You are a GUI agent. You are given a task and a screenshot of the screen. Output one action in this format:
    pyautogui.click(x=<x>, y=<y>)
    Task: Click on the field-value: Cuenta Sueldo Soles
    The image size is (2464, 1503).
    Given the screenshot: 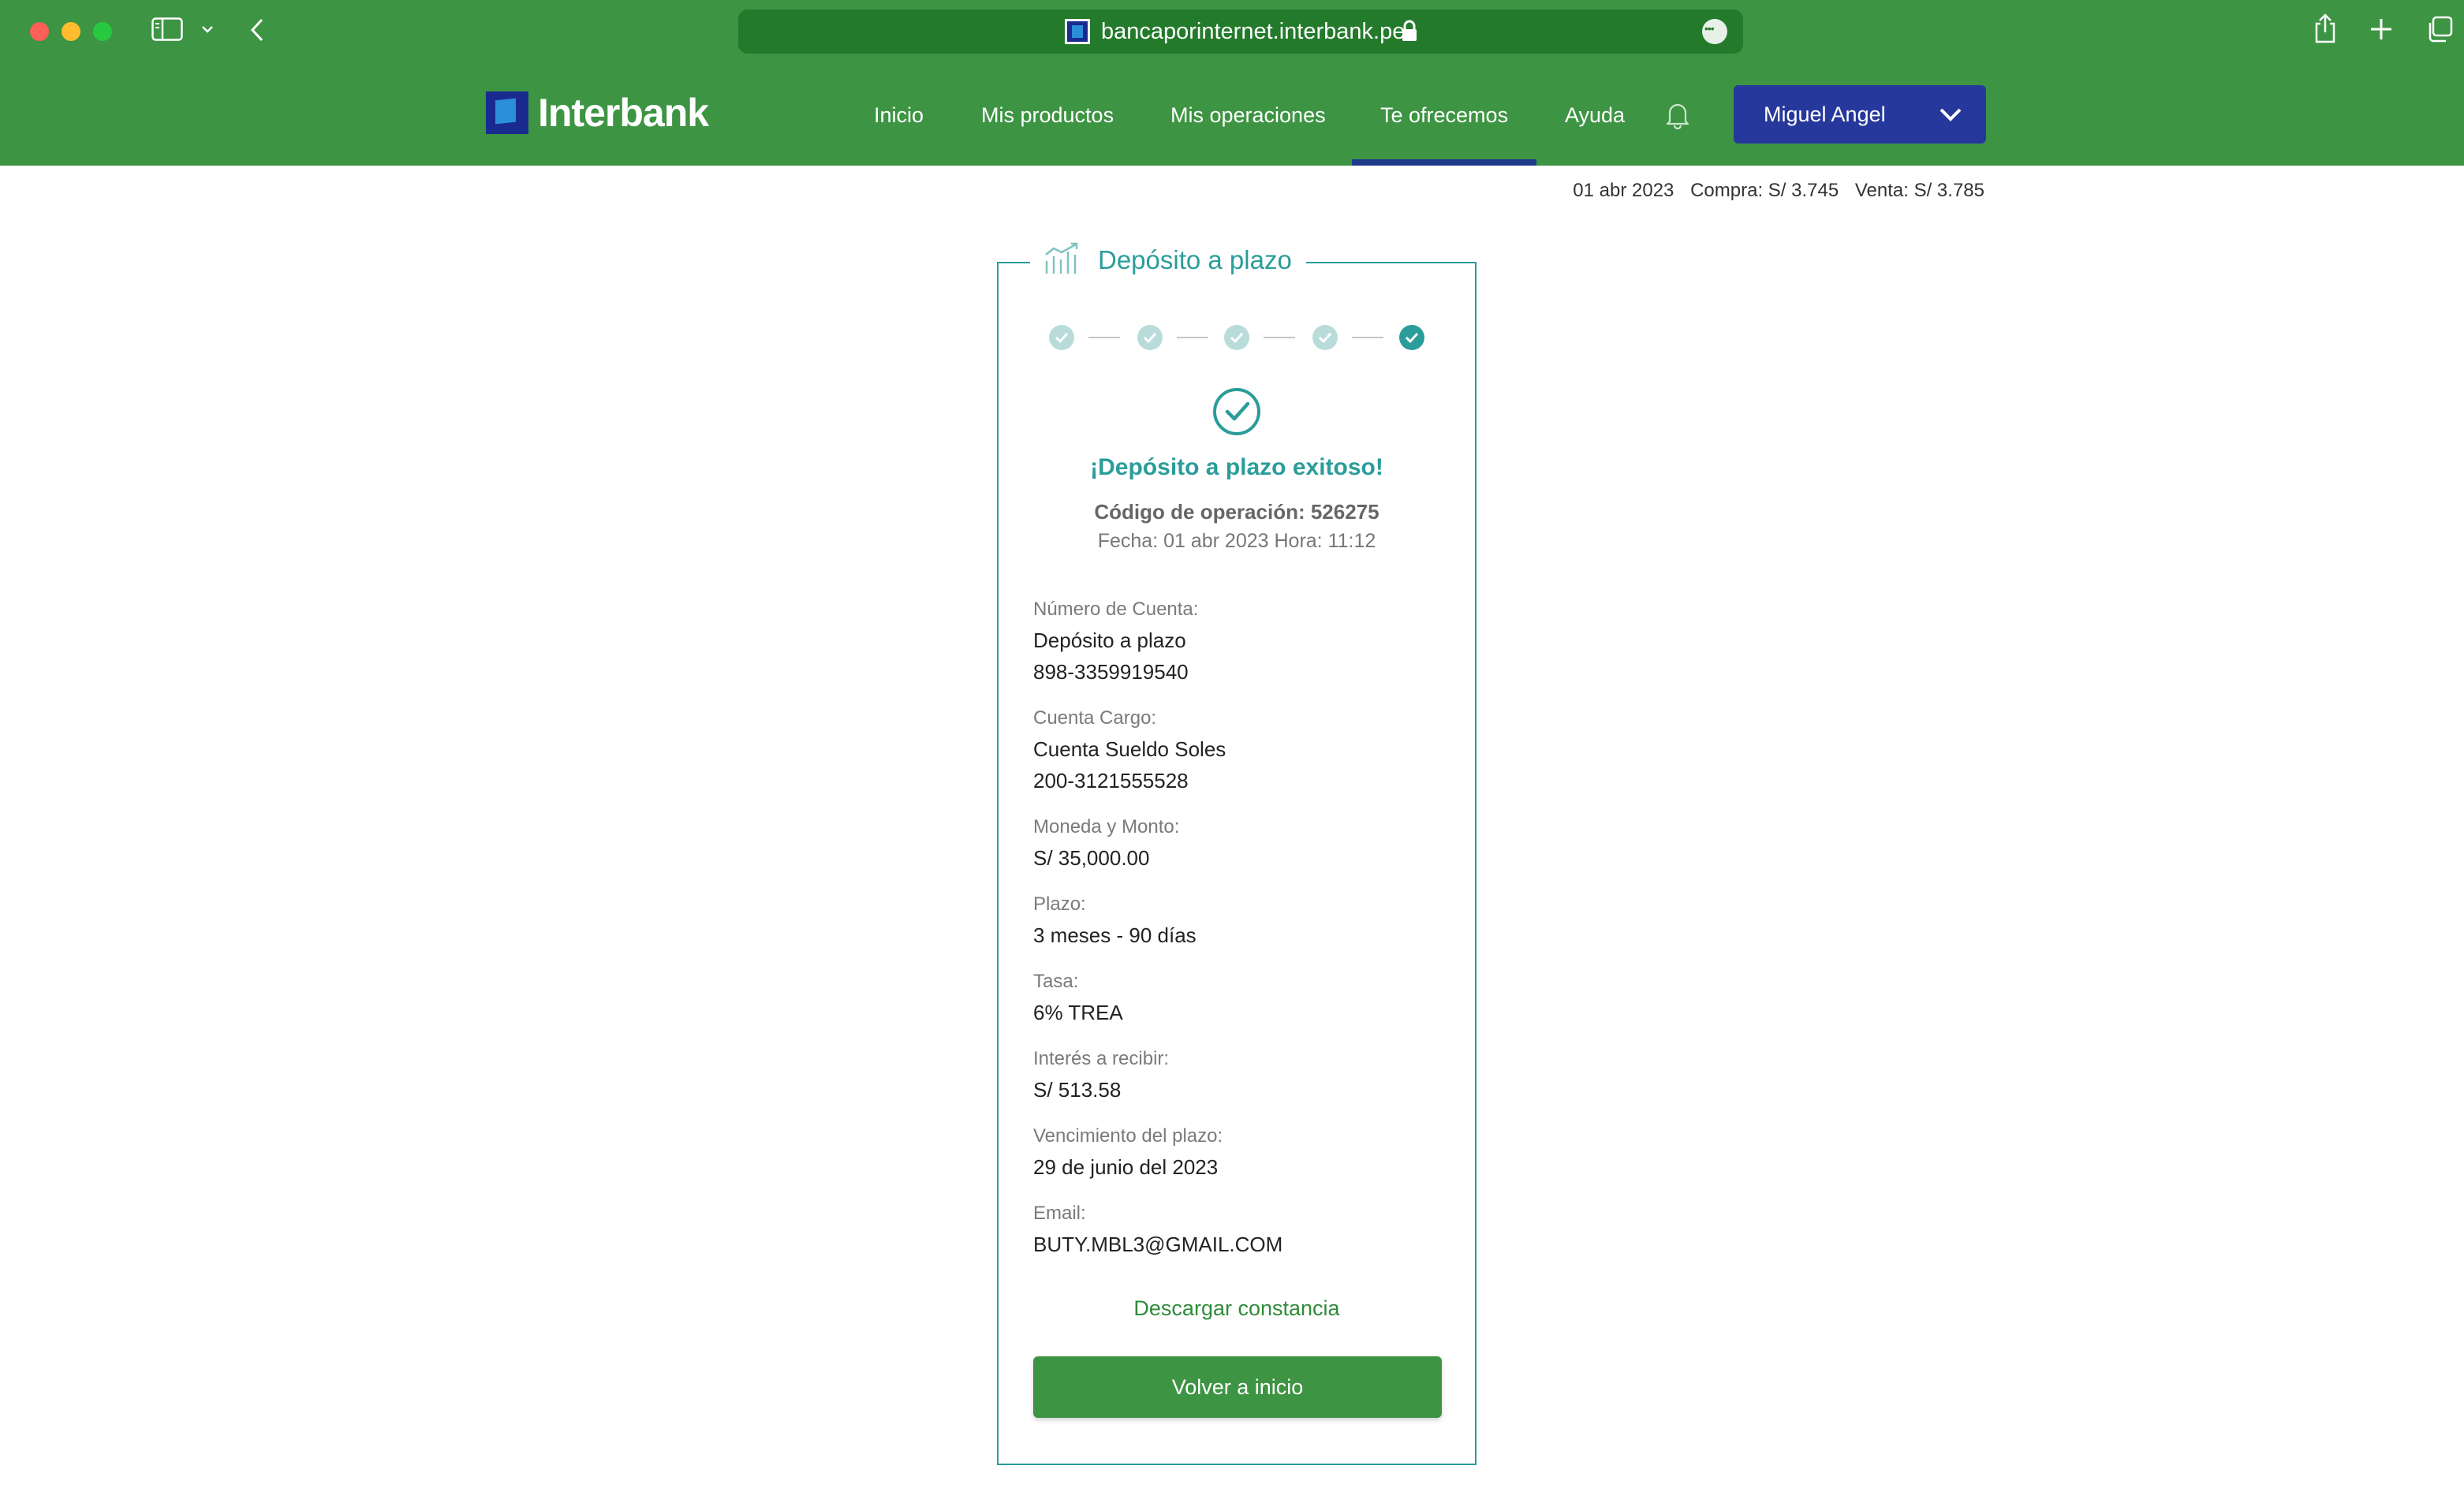 What is the action you would take?
    pyautogui.click(x=1129, y=749)
    